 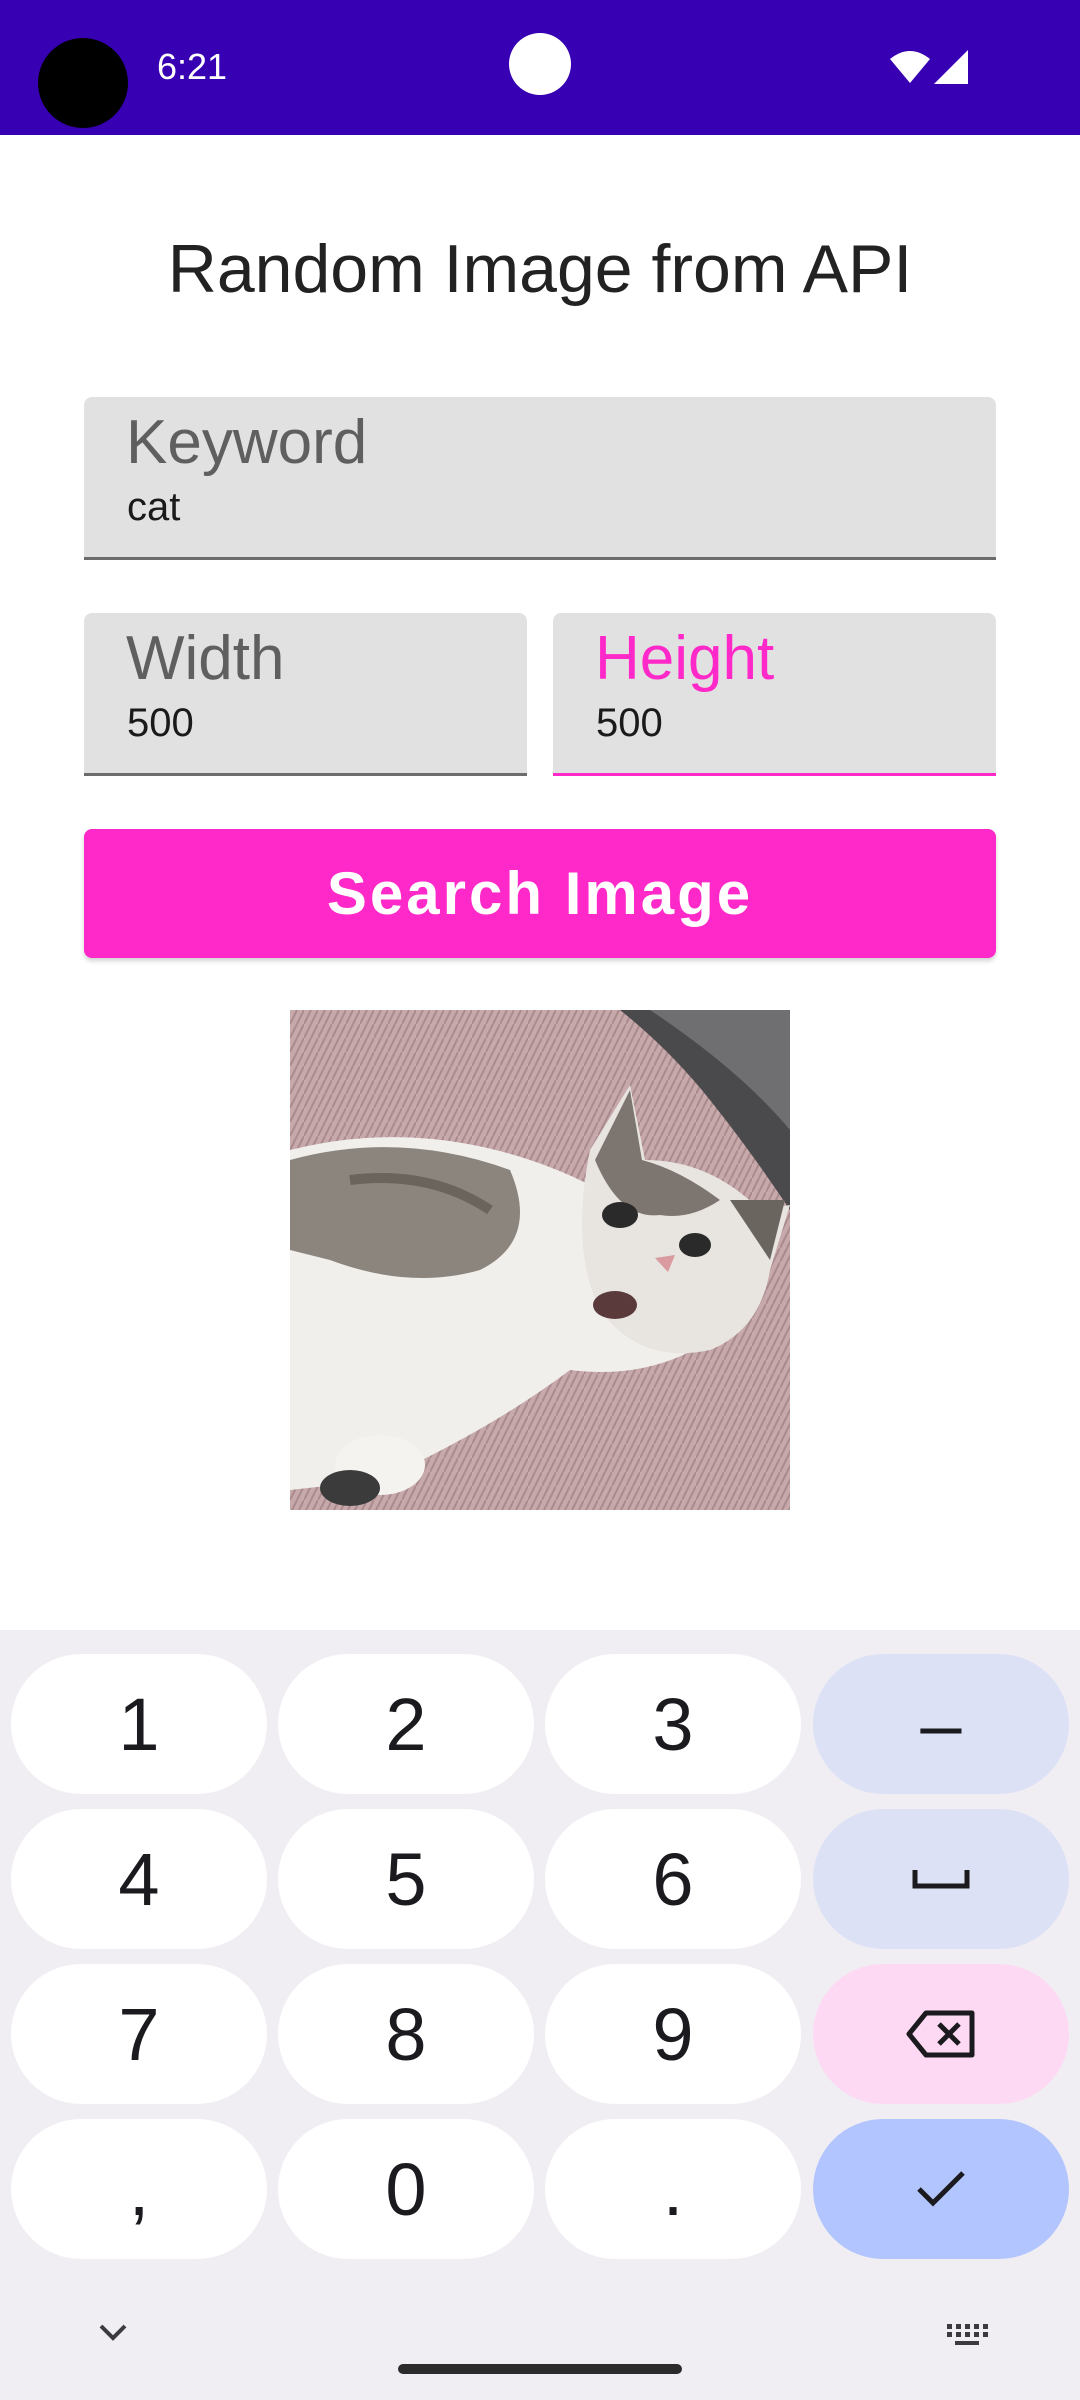 What do you see at coordinates (139, 1724) in the screenshot?
I see `key-1: 1` at bounding box center [139, 1724].